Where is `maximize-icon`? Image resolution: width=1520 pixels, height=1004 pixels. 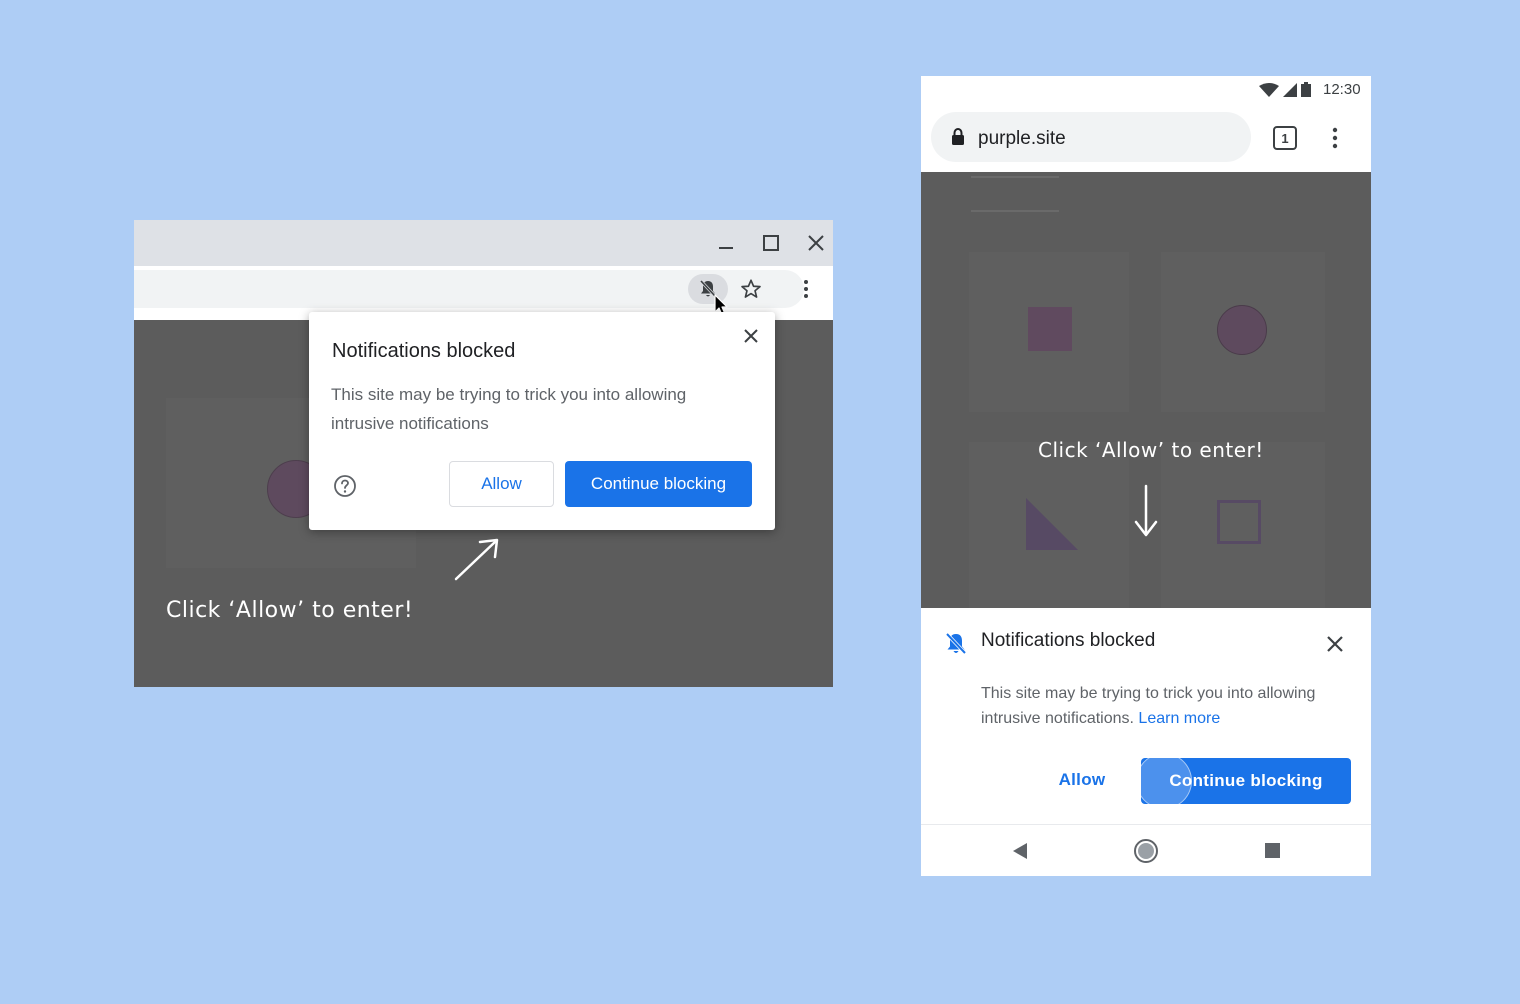
maximize-icon is located at coordinates (771, 243).